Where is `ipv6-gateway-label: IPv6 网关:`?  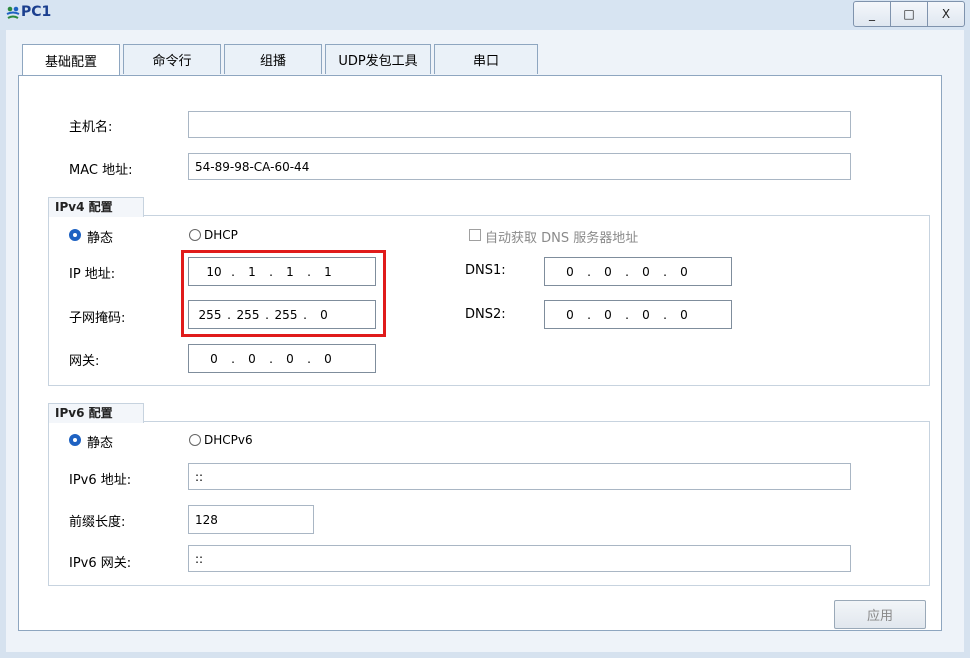
ipv6-gateway-label: IPv6 网关: is located at coordinates (100, 563).